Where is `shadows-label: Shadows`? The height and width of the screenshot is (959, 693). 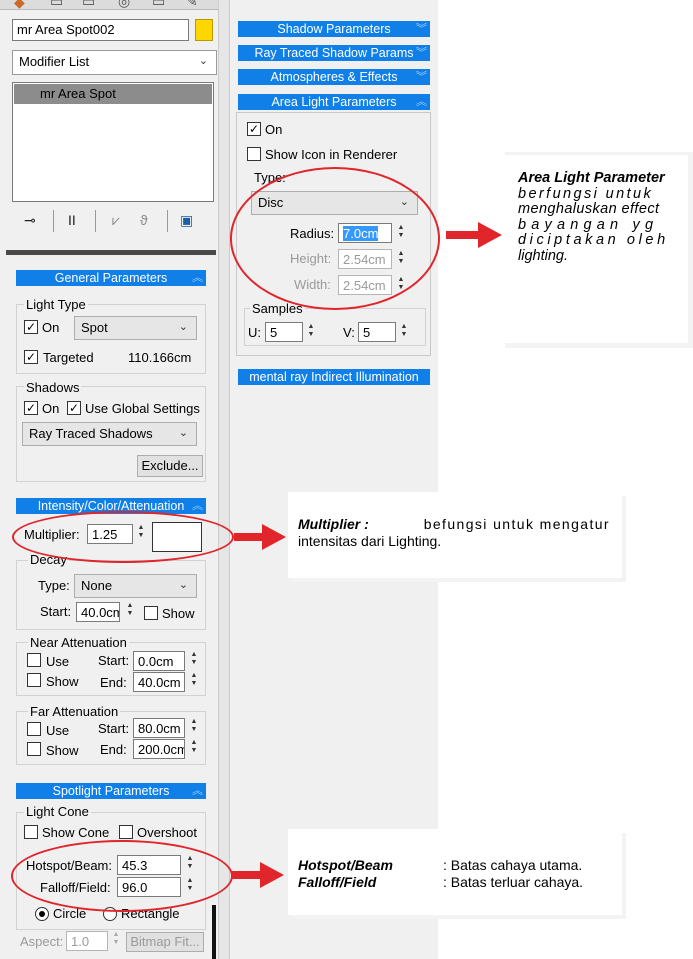 shadows-label: Shadows is located at coordinates (53, 387).